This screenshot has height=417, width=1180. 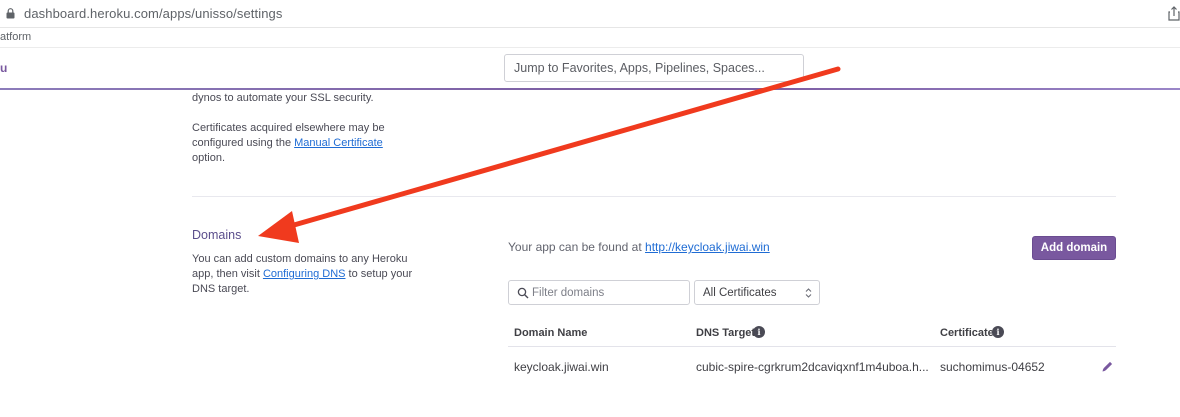 What do you see at coordinates (523, 293) in the screenshot?
I see `search-icon` at bounding box center [523, 293].